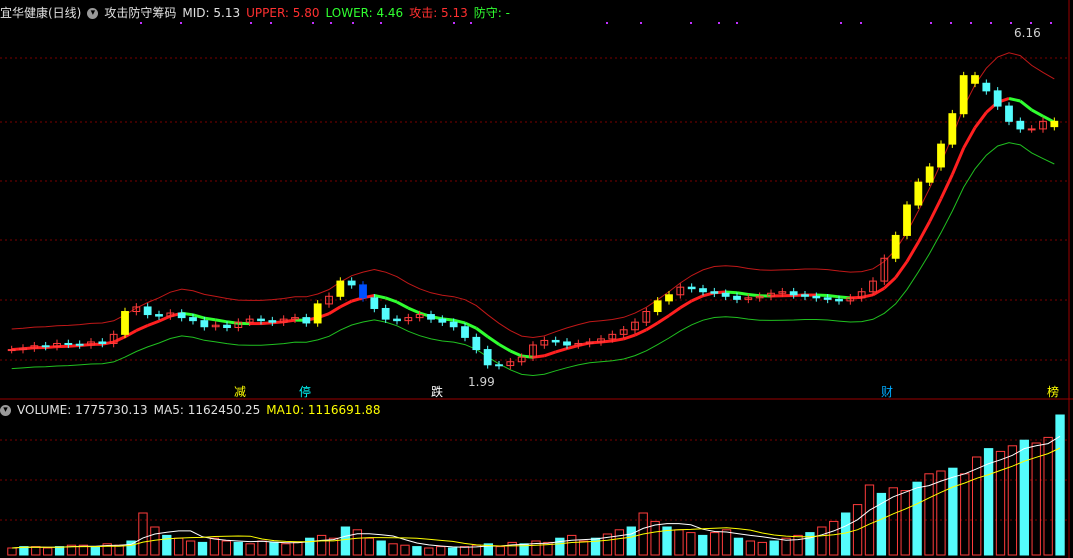 The image size is (1073, 558). What do you see at coordinates (93, 13) in the screenshot?
I see `indicator-menu-icon: ▾` at bounding box center [93, 13].